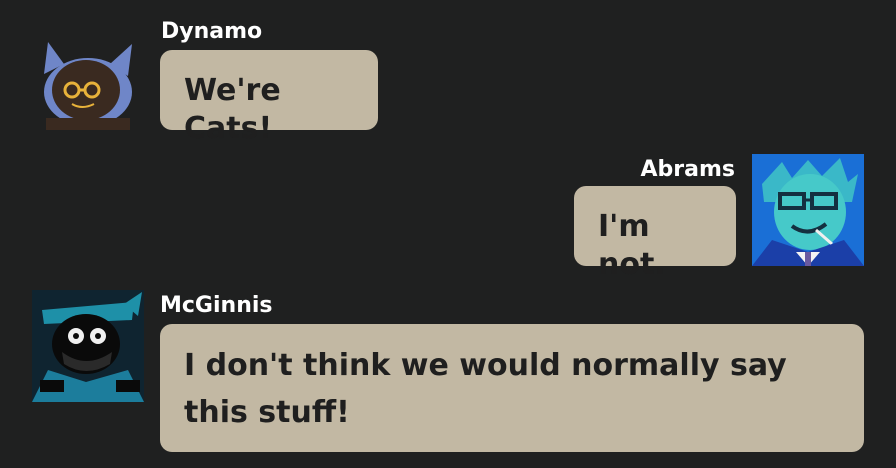 The image size is (896, 468). What do you see at coordinates (232, 109) in the screenshot?
I see `message-text: We're Cats!` at bounding box center [232, 109].